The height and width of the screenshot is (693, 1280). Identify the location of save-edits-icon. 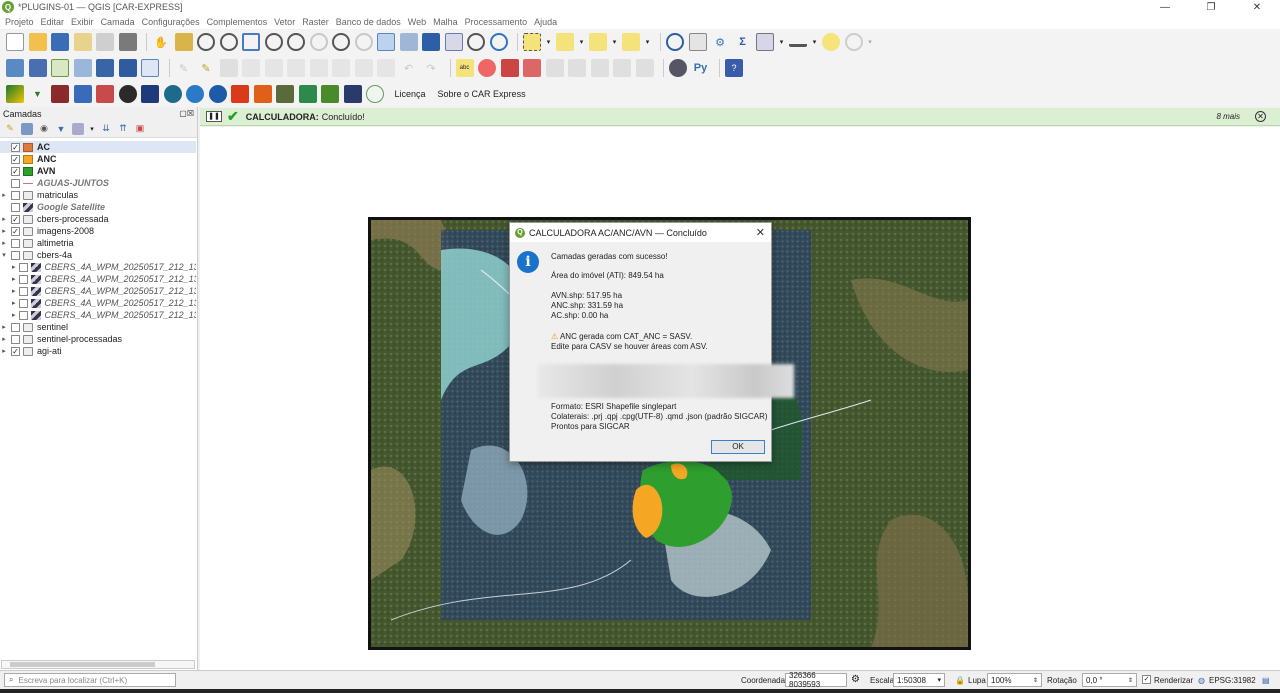
(228, 68).